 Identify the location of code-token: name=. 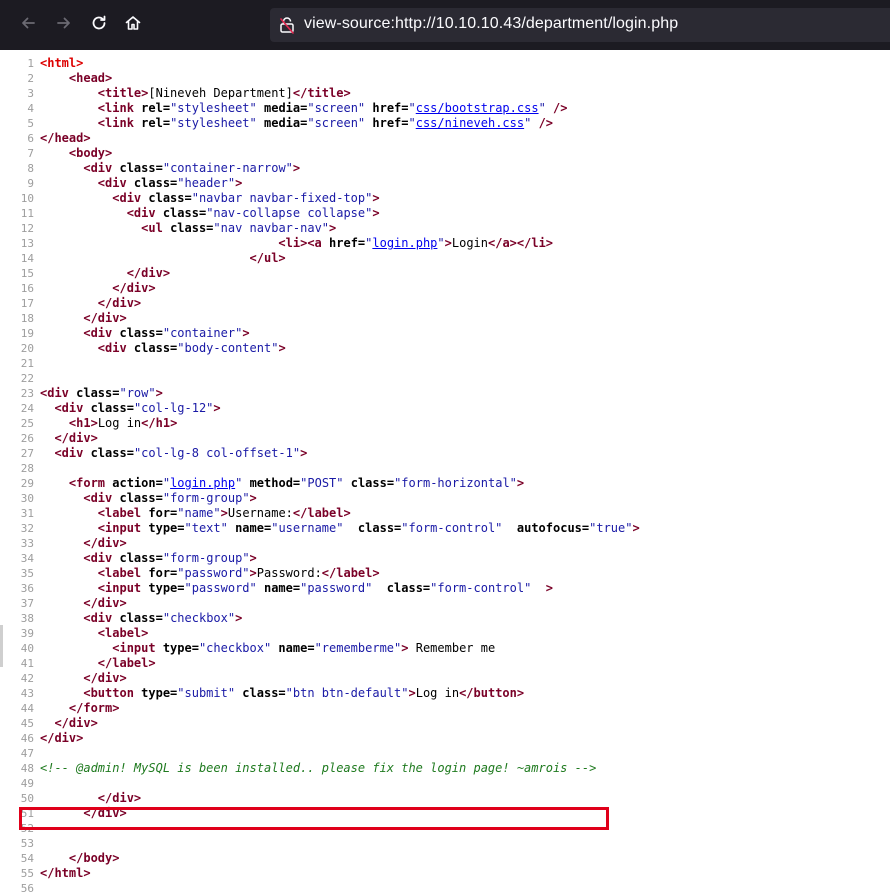
(249, 528).